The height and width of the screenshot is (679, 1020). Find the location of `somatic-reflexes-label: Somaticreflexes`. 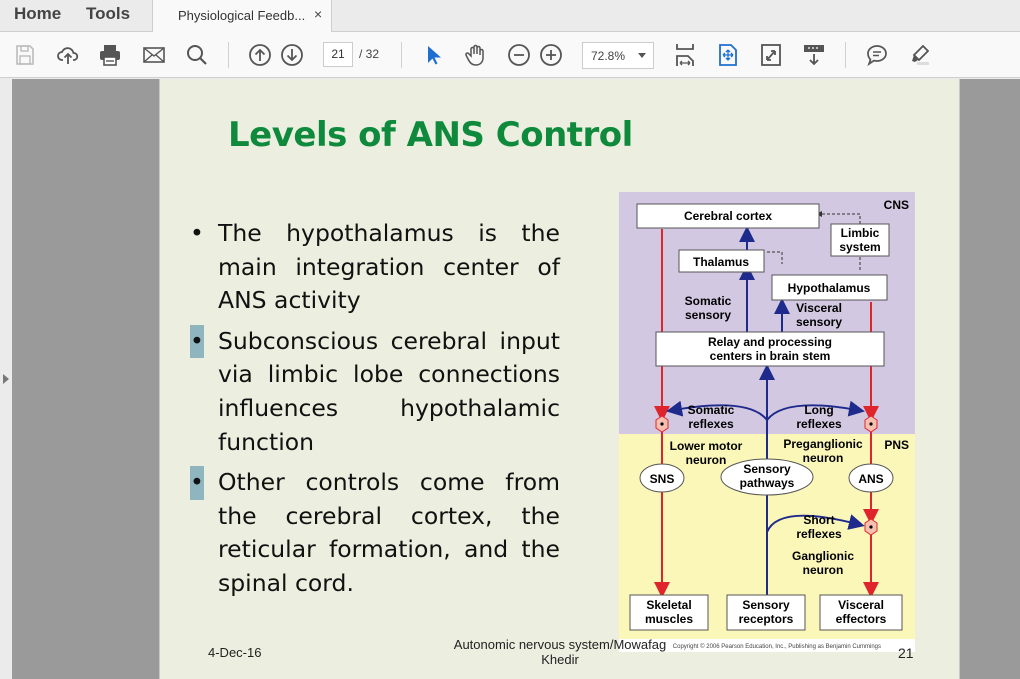

somatic-reflexes-label: Somaticreflexes is located at coordinates (711, 417).